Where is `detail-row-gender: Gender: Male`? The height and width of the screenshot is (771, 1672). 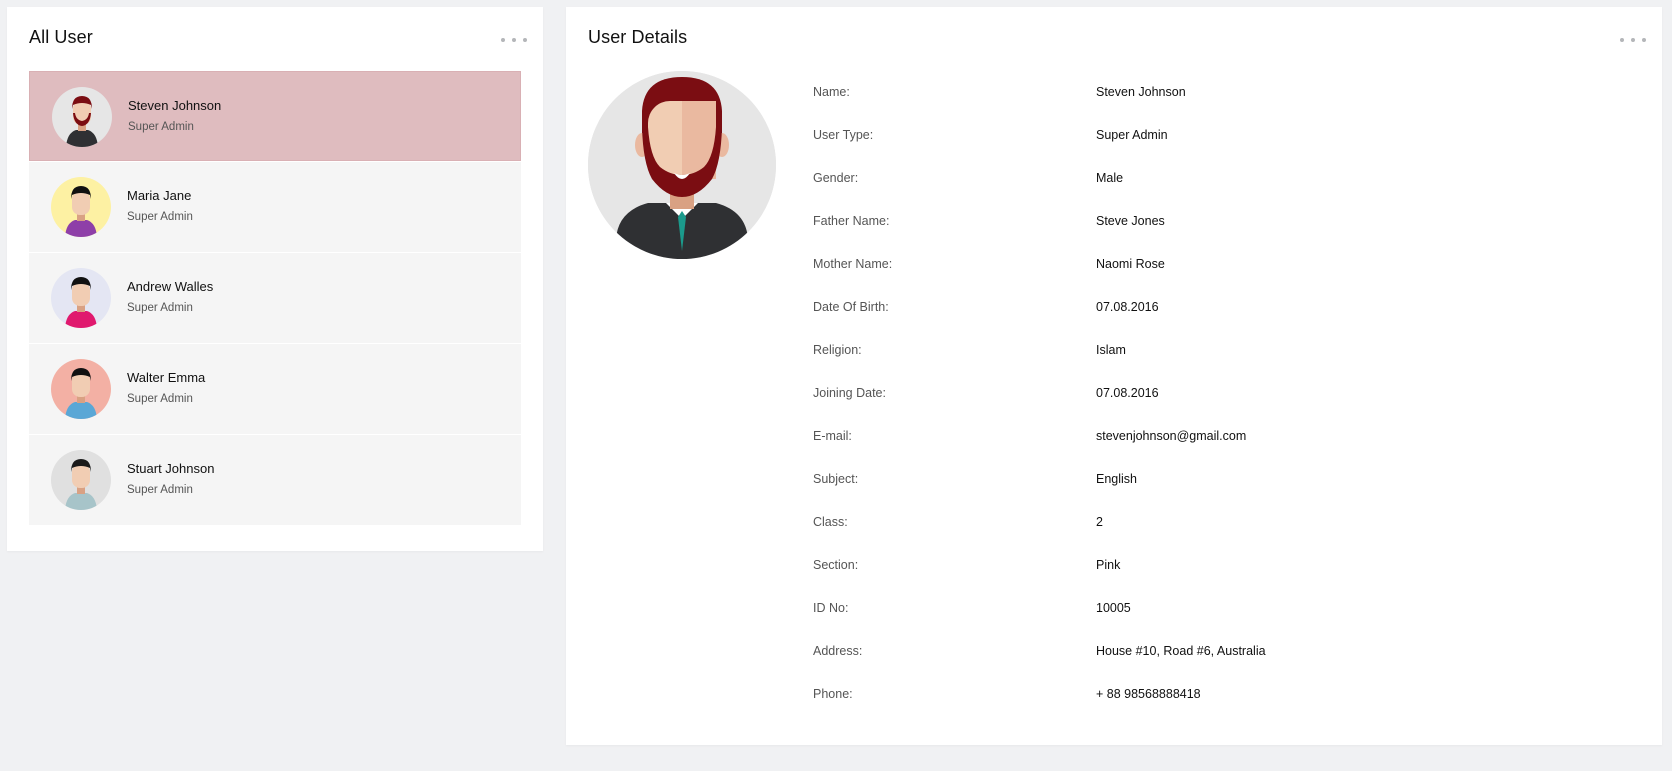 detail-row-gender: Gender: Male is located at coordinates (1223, 184).